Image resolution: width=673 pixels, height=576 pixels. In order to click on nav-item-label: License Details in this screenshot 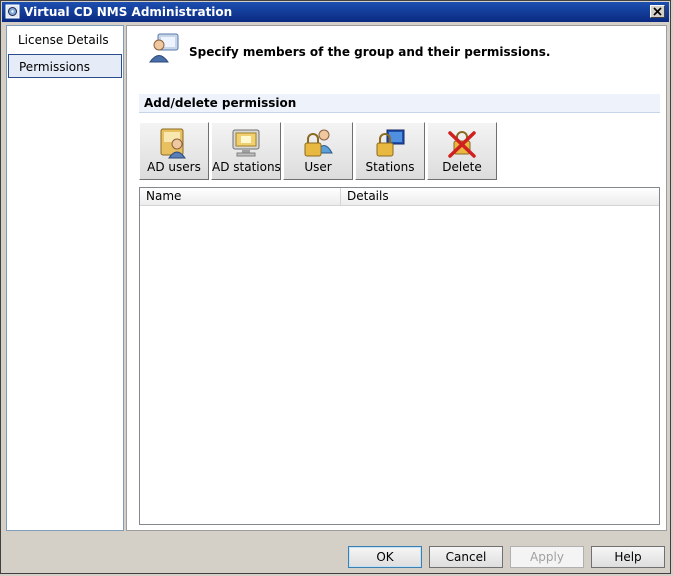, I will do `click(63, 40)`.